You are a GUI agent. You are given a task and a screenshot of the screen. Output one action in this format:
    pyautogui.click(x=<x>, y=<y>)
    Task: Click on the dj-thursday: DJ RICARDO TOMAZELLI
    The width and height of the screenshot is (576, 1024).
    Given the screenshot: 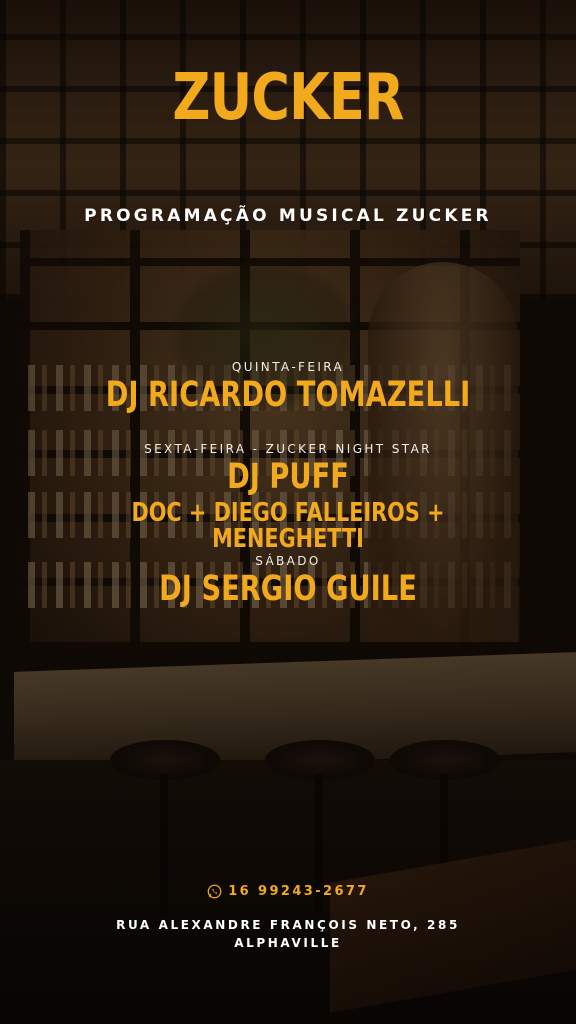 What is the action you would take?
    pyautogui.click(x=288, y=395)
    